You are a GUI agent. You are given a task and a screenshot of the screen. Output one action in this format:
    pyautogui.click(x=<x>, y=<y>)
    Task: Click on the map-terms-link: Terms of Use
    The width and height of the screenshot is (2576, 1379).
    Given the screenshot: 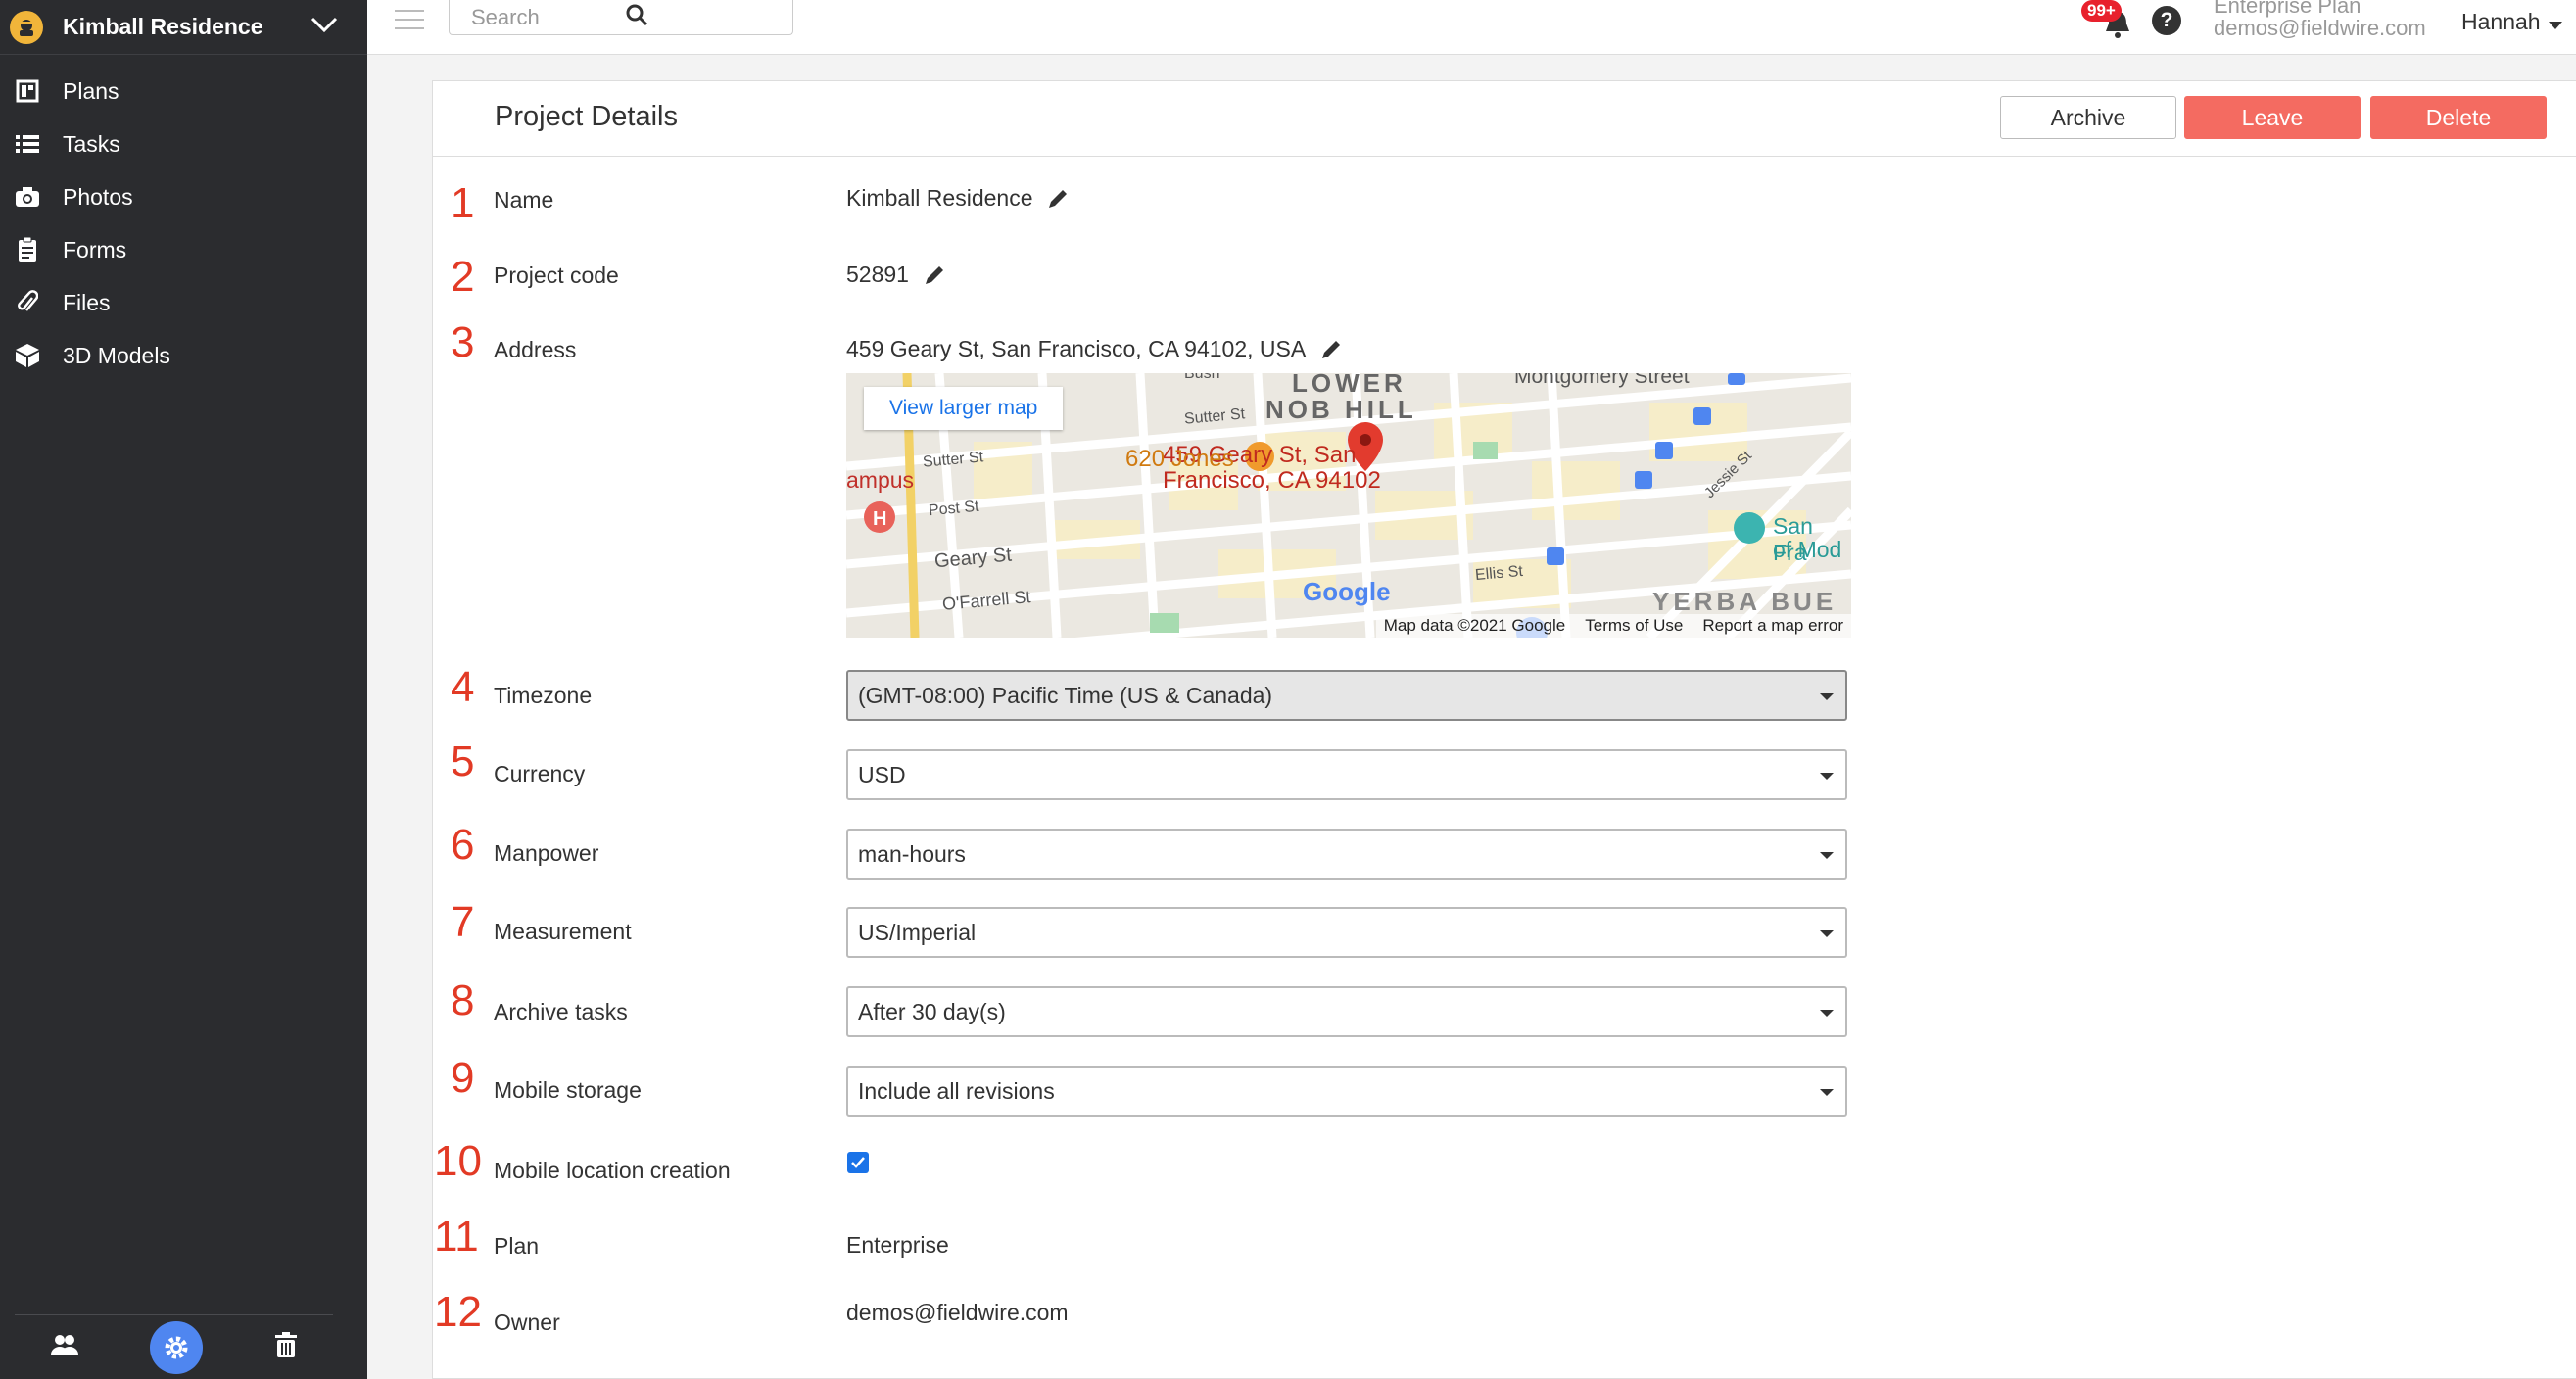 What is the action you would take?
    pyautogui.click(x=1634, y=626)
    